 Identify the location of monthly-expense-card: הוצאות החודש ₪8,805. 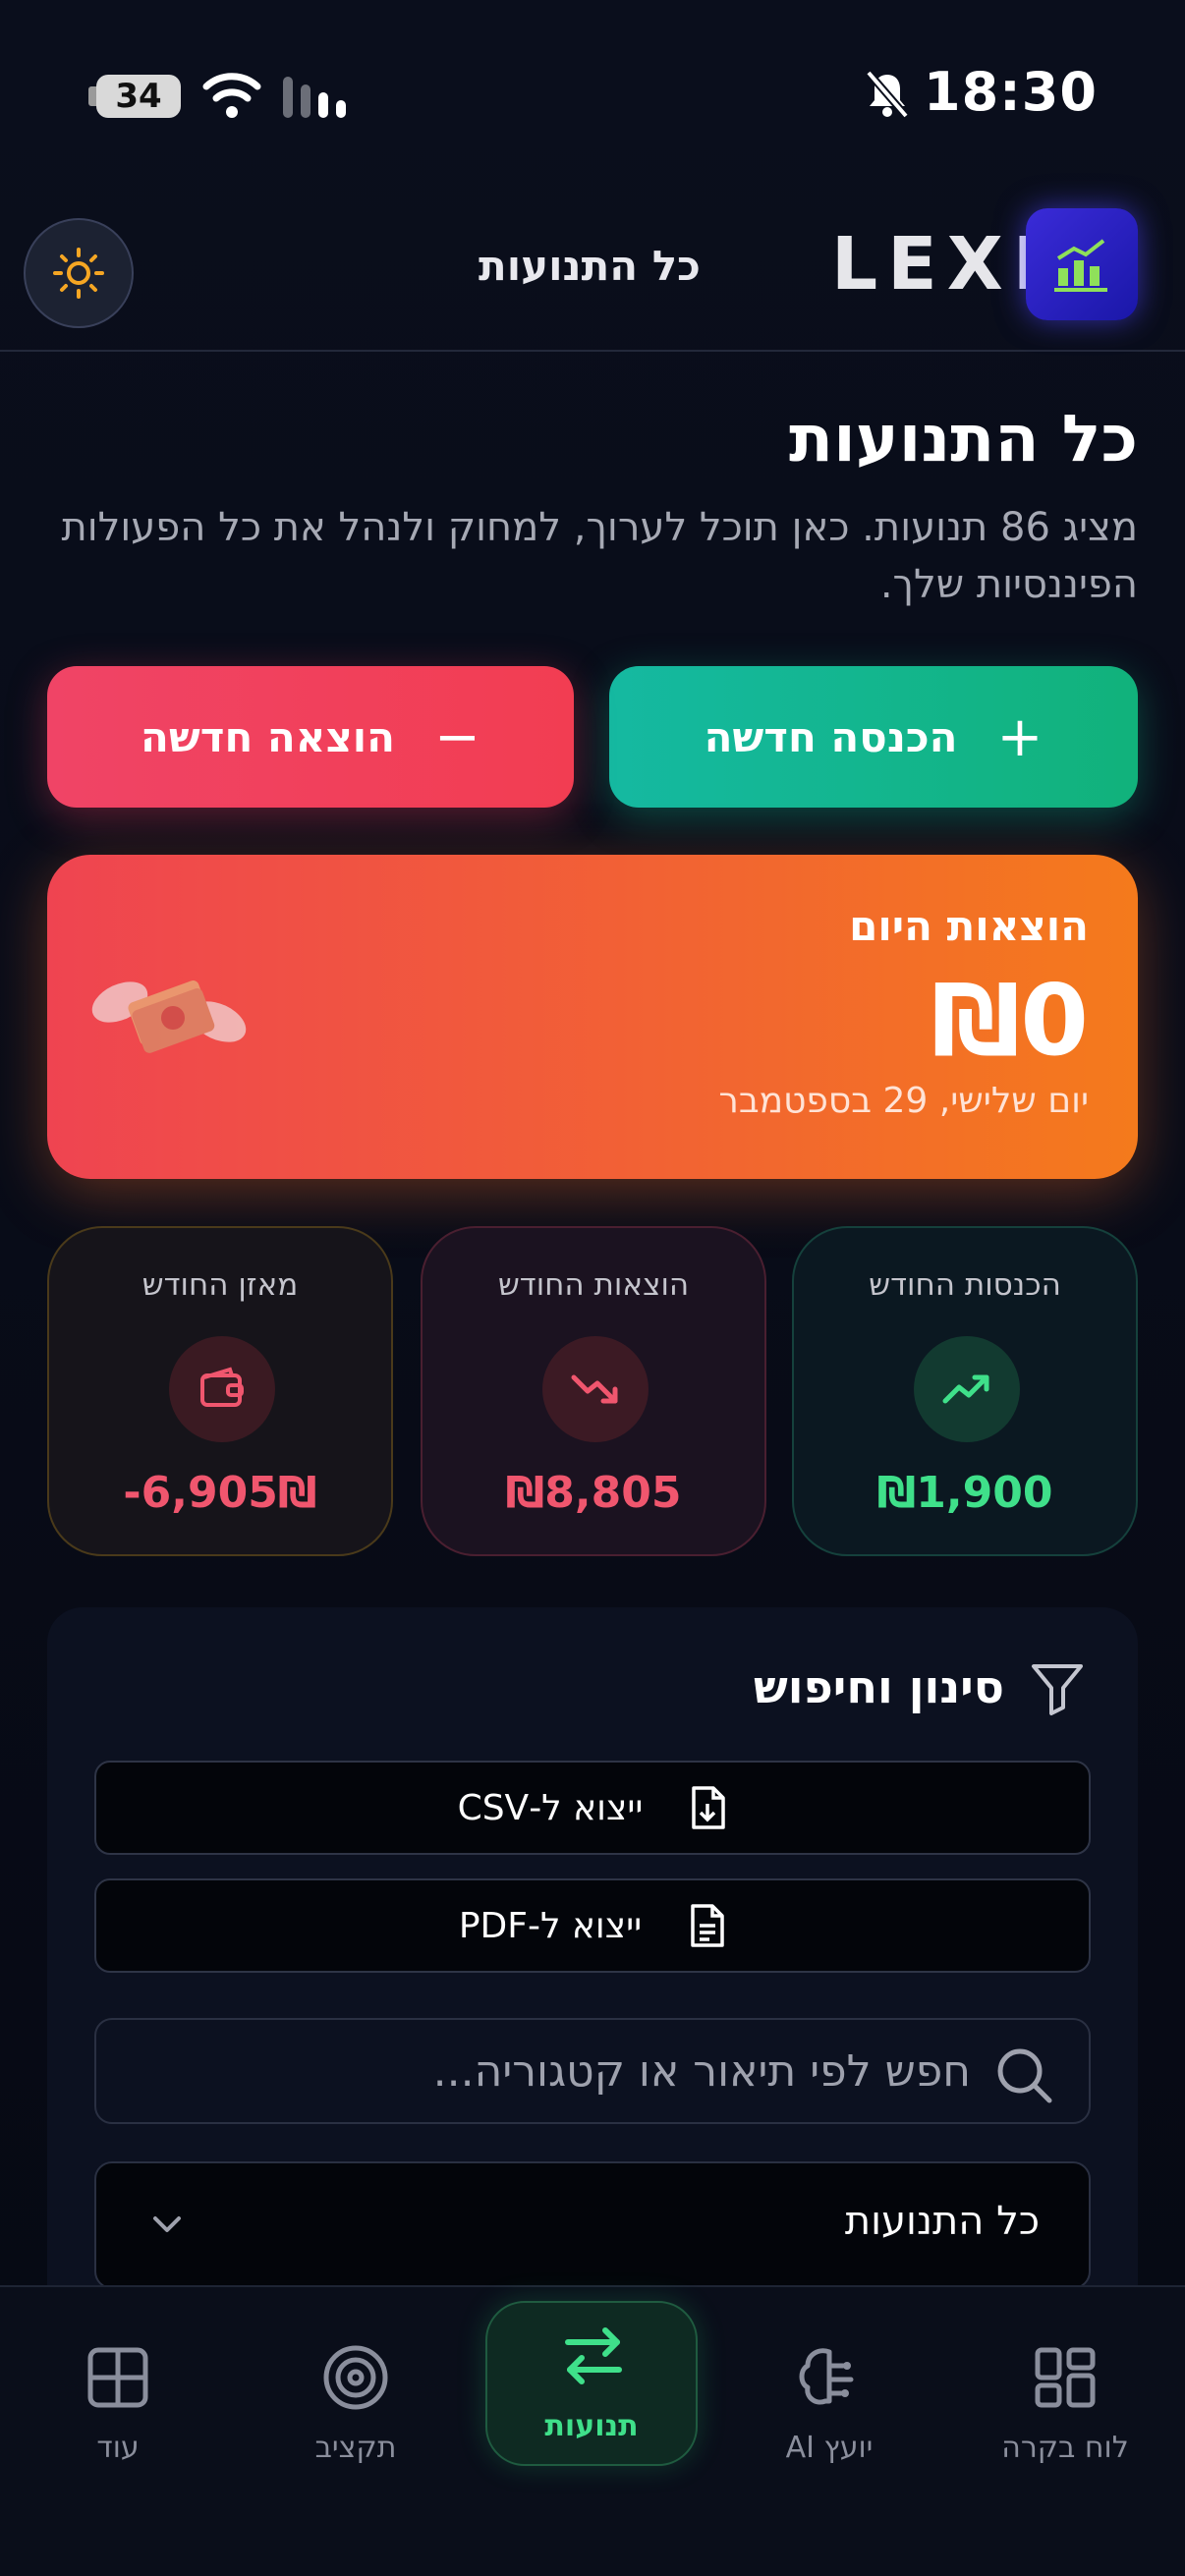
(594, 1391).